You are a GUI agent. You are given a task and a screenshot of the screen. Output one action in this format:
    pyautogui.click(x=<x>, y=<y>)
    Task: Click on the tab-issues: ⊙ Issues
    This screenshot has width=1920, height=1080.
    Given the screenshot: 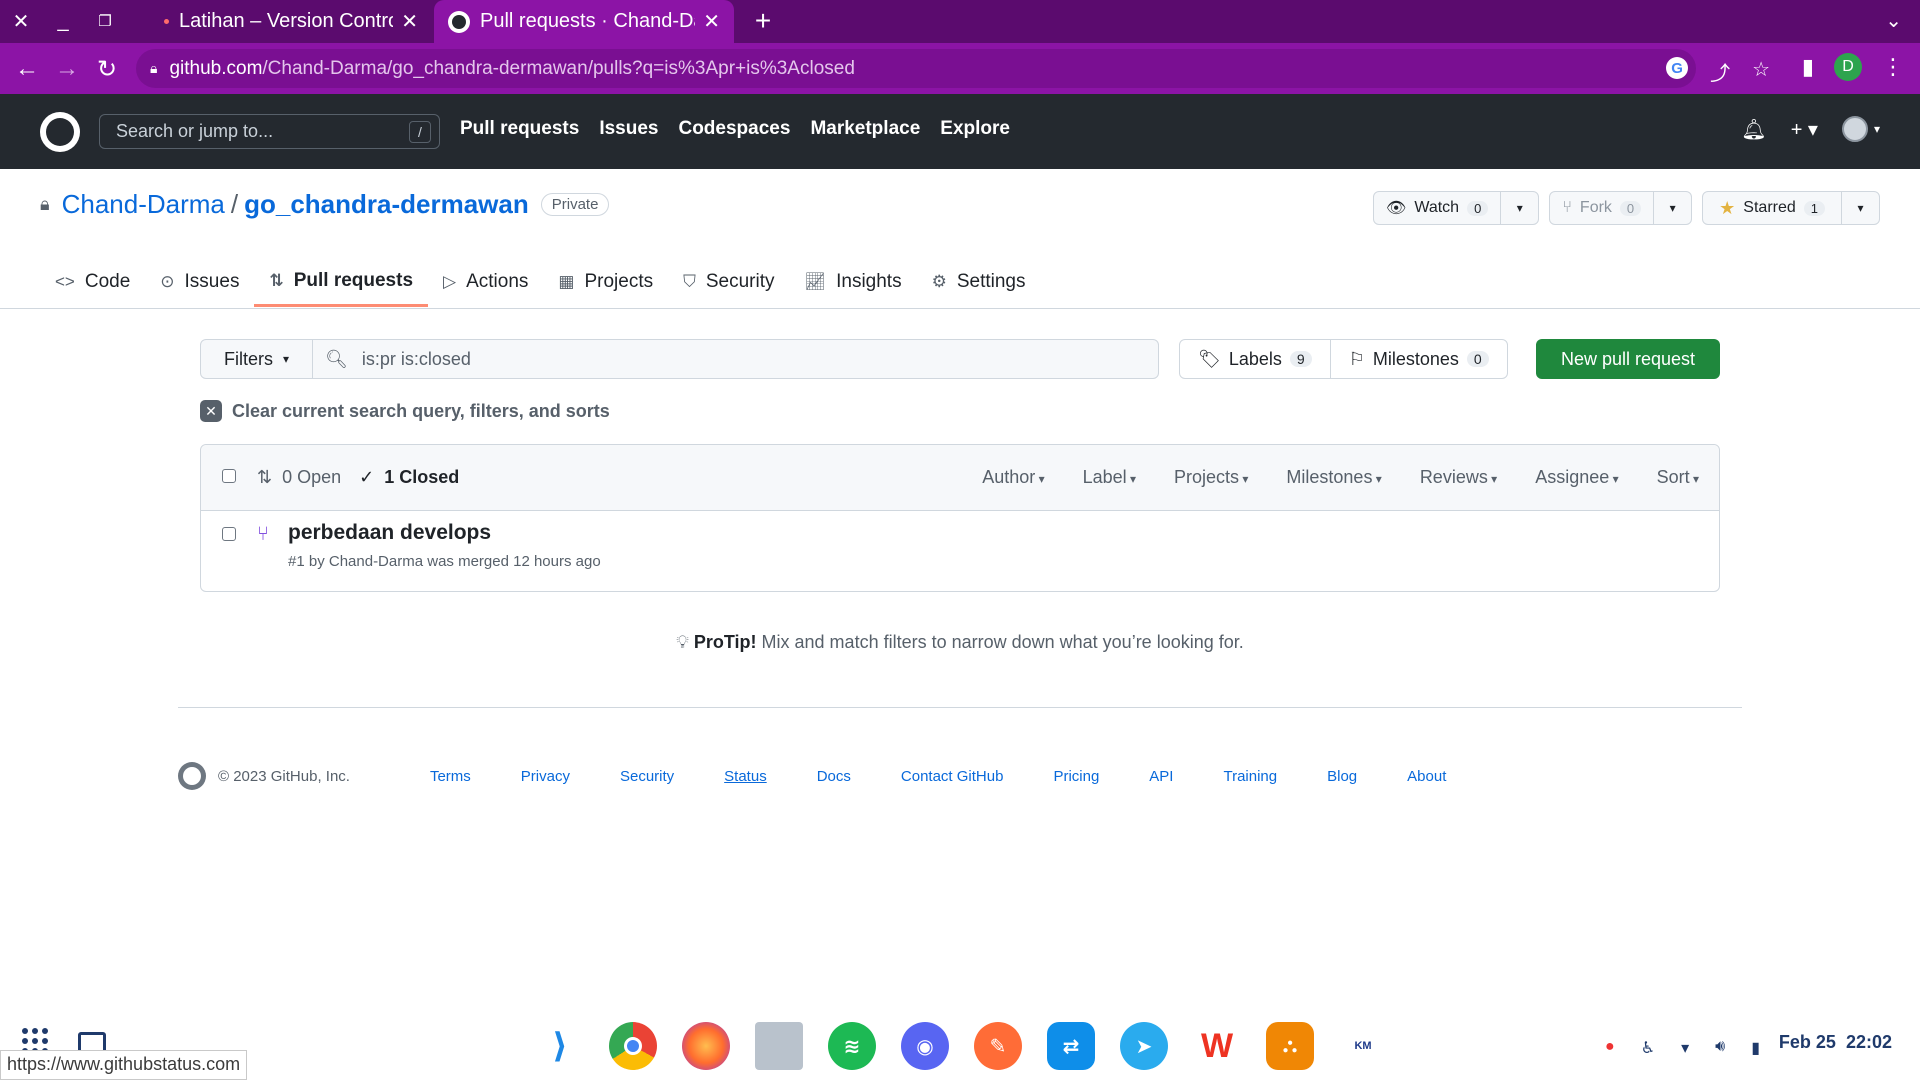 What is the action you would take?
    pyautogui.click(x=199, y=282)
    